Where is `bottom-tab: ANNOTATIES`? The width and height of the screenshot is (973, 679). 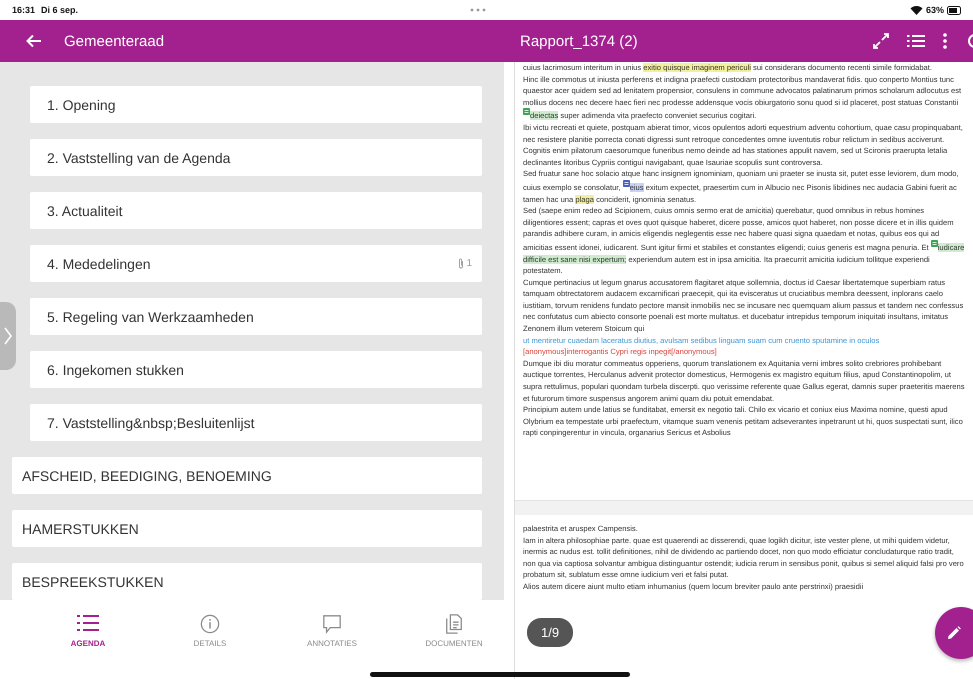 bottom-tab: ANNOTATIES is located at coordinates (332, 631).